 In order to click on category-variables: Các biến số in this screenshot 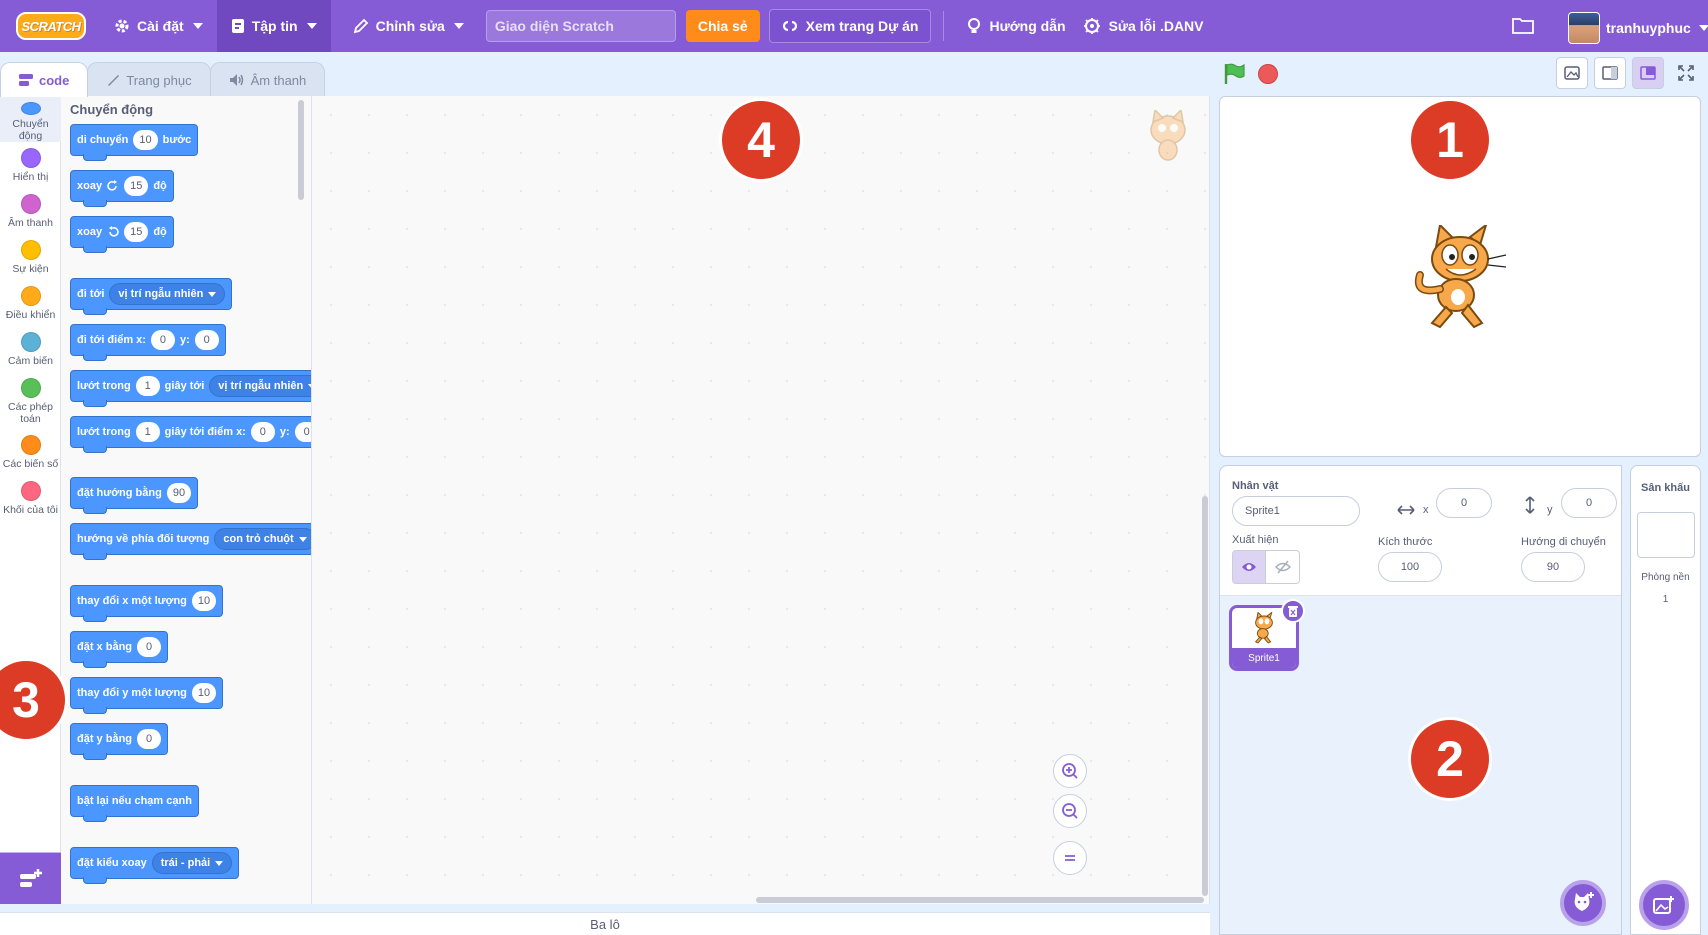, I will do `click(30, 452)`.